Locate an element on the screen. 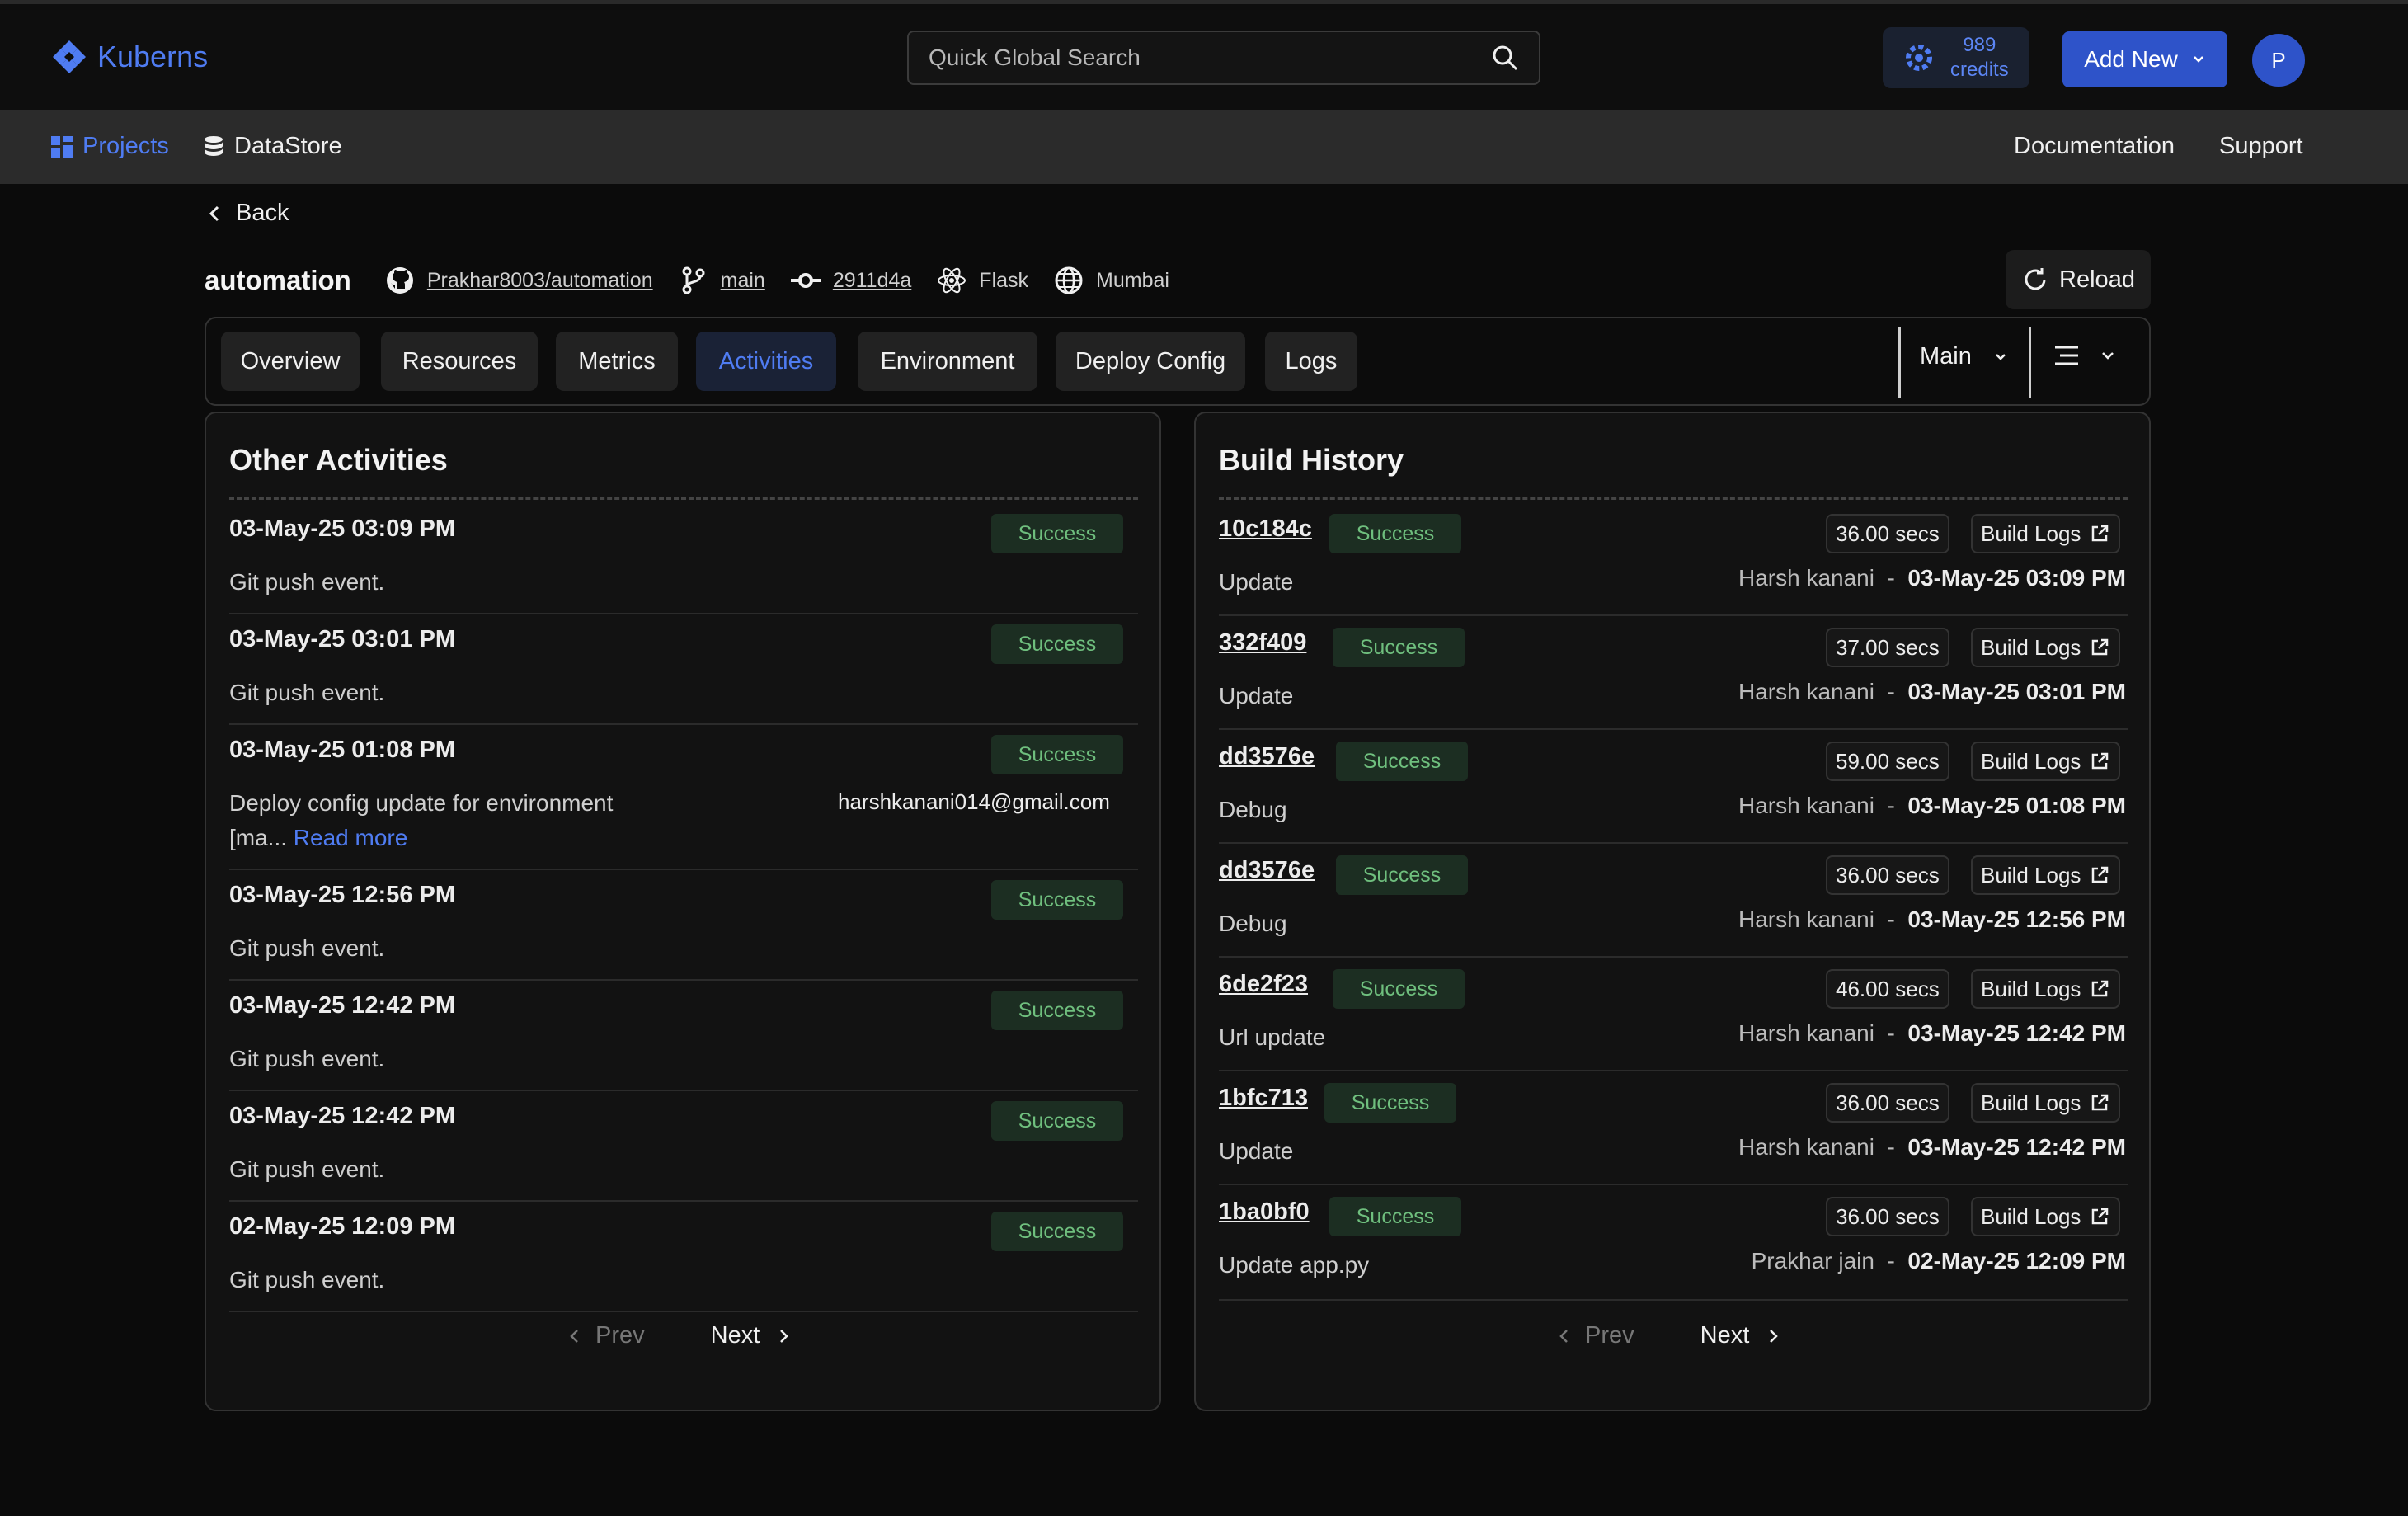 This screenshot has height=1516, width=2408. repo-link: Prakhar8003/automation is located at coordinates (519, 281).